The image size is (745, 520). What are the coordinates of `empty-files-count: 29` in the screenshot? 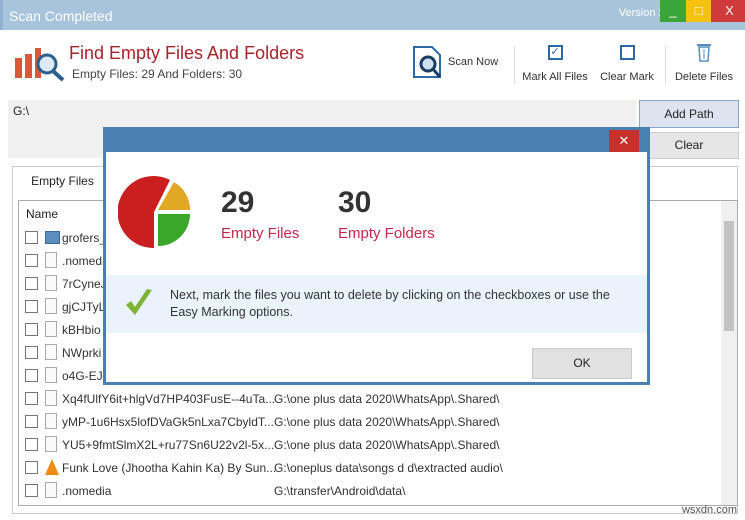 It's located at (238, 202).